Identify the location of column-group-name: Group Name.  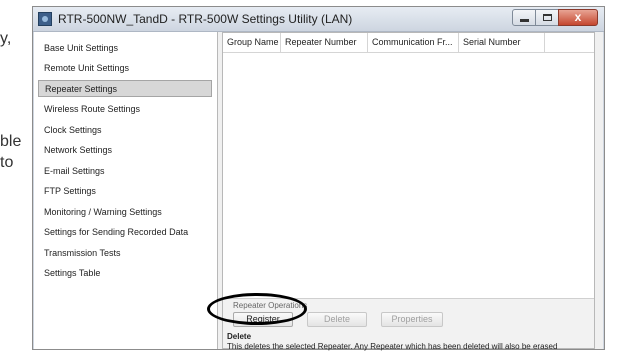
(252, 42).